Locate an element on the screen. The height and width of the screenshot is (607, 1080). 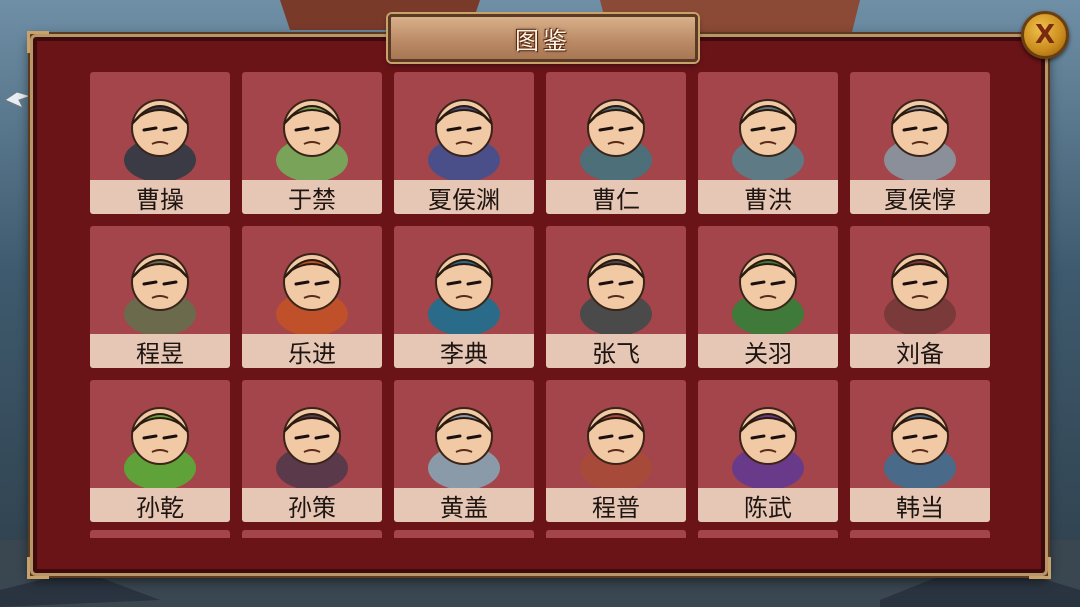
hero-name-bar: 韩当 is located at coordinates (920, 505).